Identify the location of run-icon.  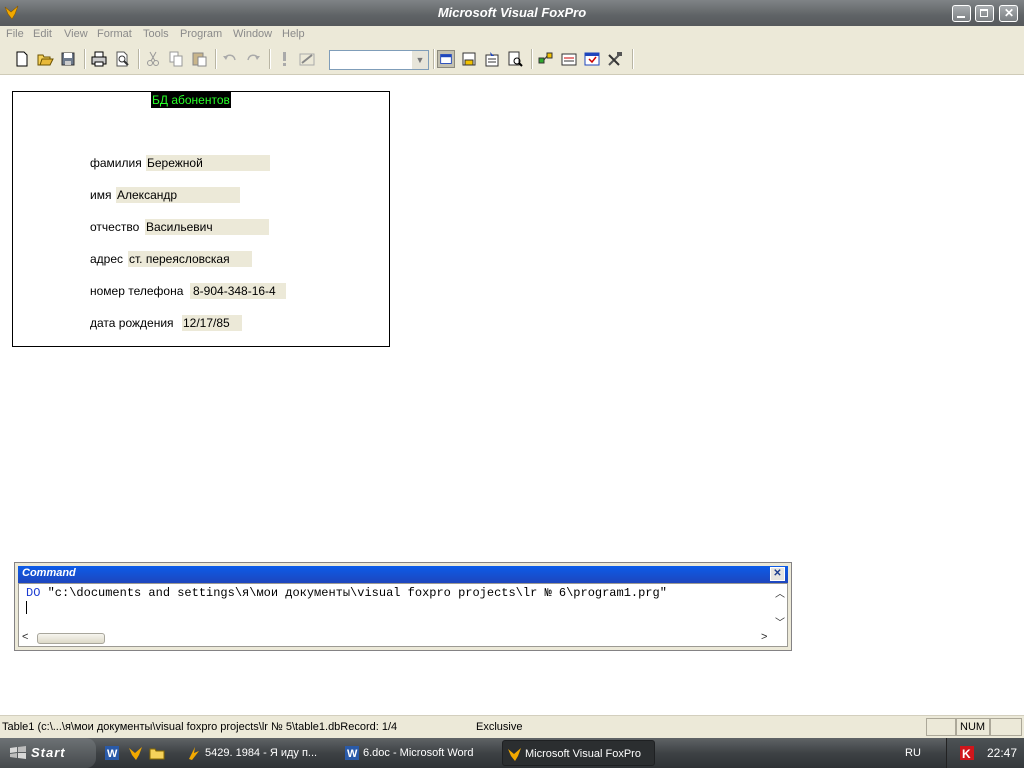
(284, 59).